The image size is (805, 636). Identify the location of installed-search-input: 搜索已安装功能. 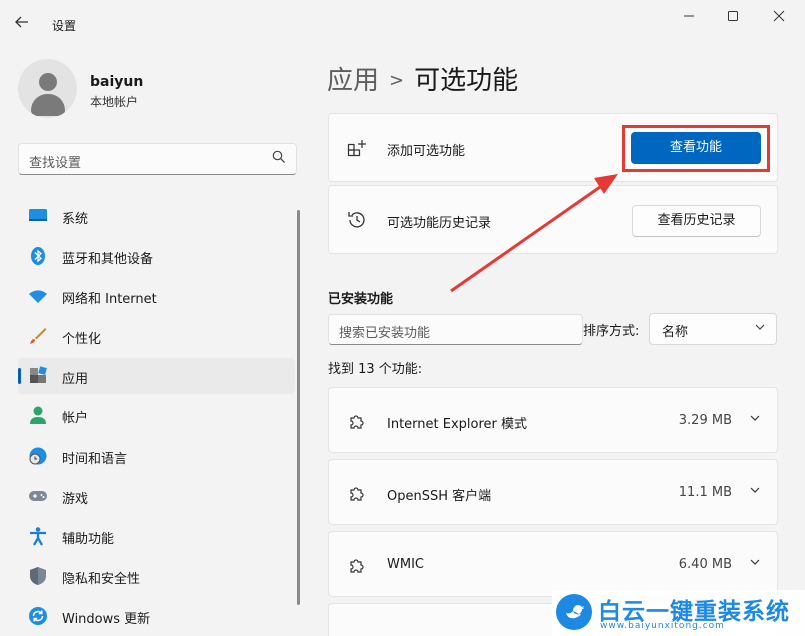
(455, 329).